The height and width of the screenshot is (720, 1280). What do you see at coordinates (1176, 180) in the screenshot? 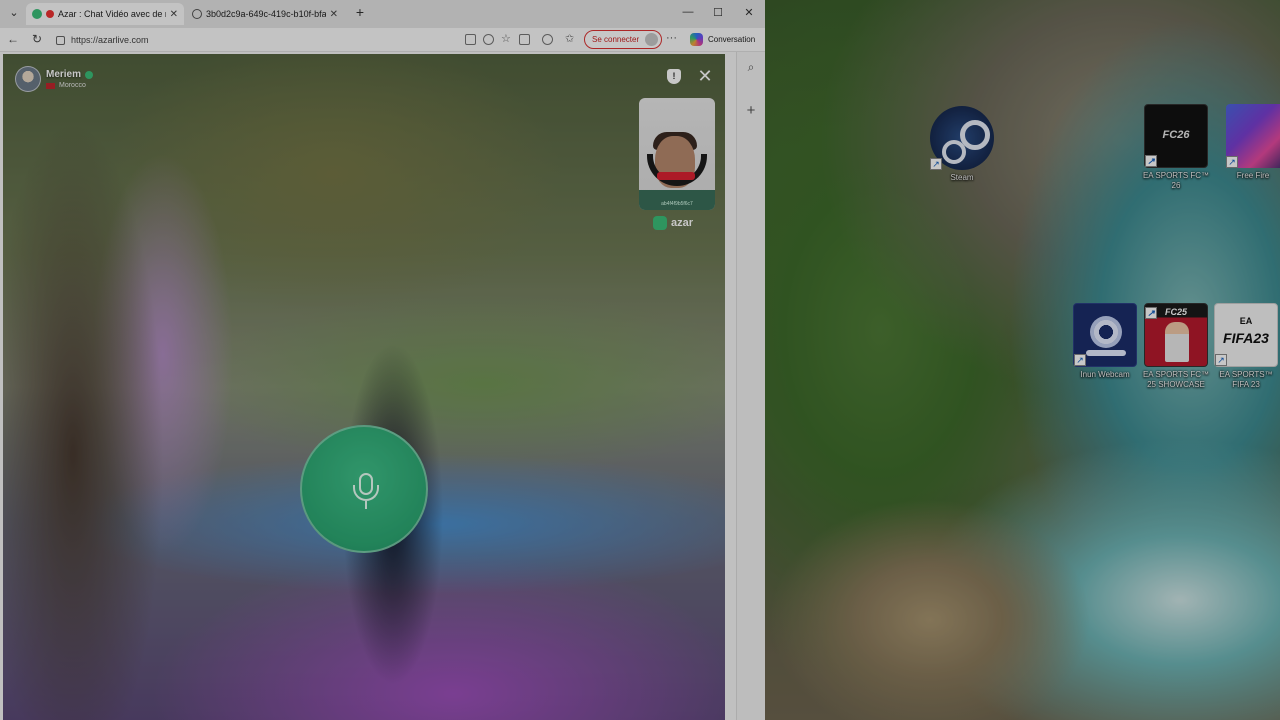
I see `desktop-icon-label: EA SPORTS FC™ 26` at bounding box center [1176, 180].